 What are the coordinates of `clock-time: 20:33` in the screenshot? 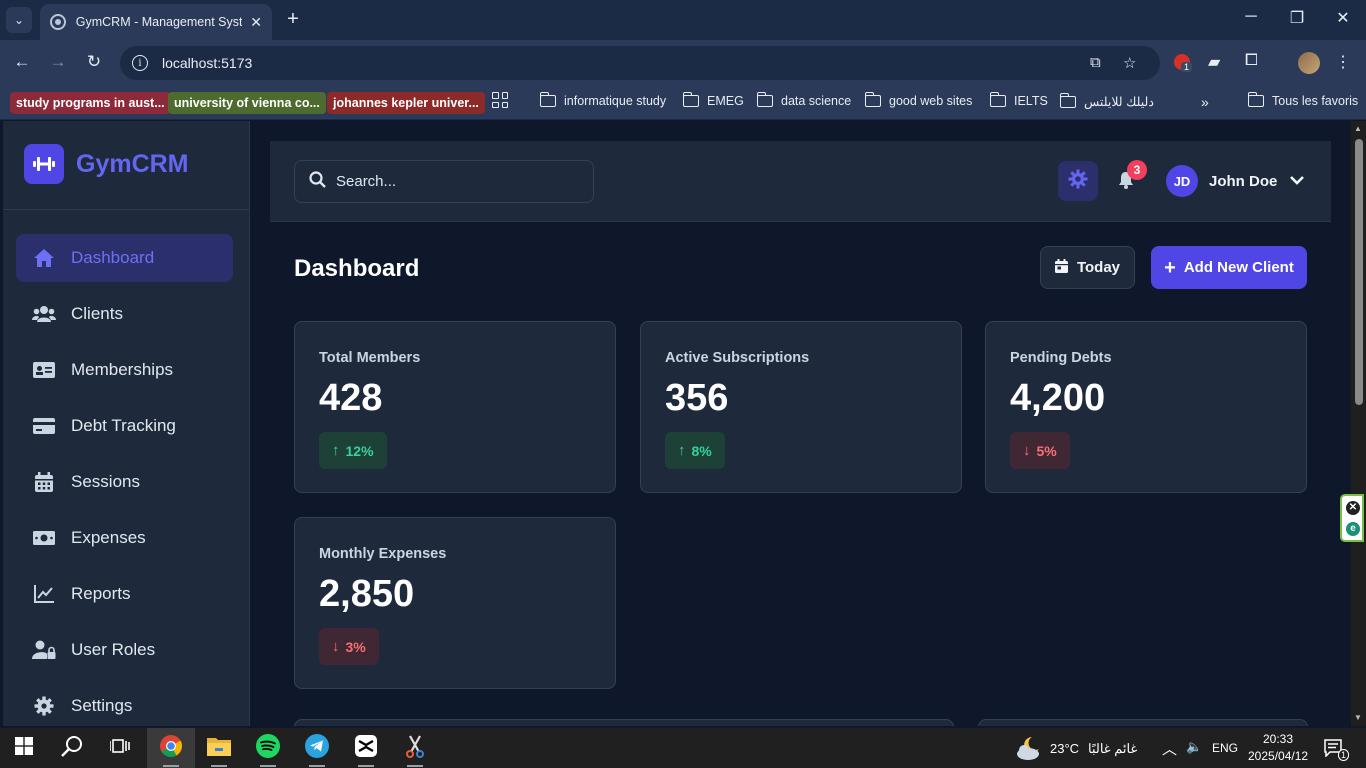 It's located at (1278, 739).